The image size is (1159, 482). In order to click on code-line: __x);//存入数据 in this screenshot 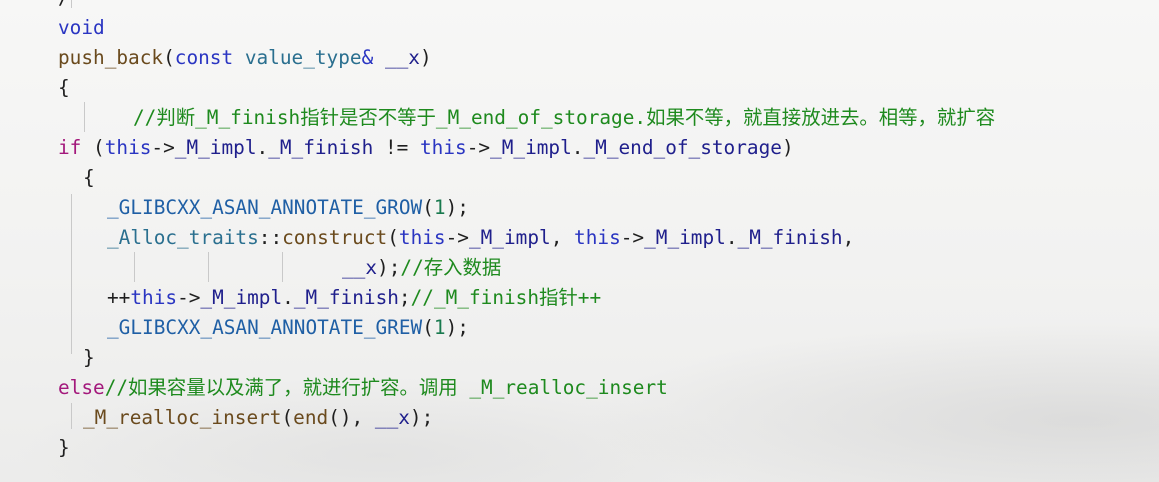, I will do `click(421, 268)`.